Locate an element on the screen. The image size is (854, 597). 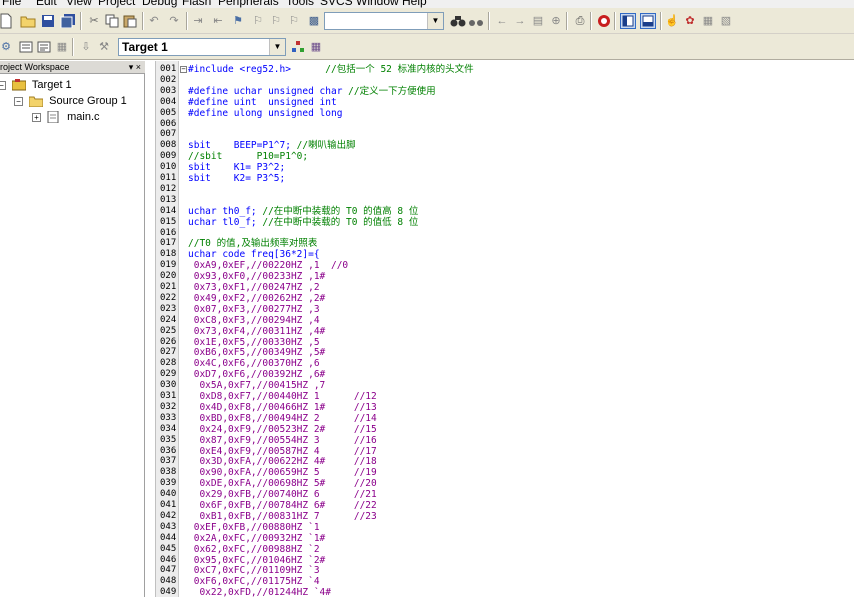
open-folder-icon is located at coordinates (28, 21).